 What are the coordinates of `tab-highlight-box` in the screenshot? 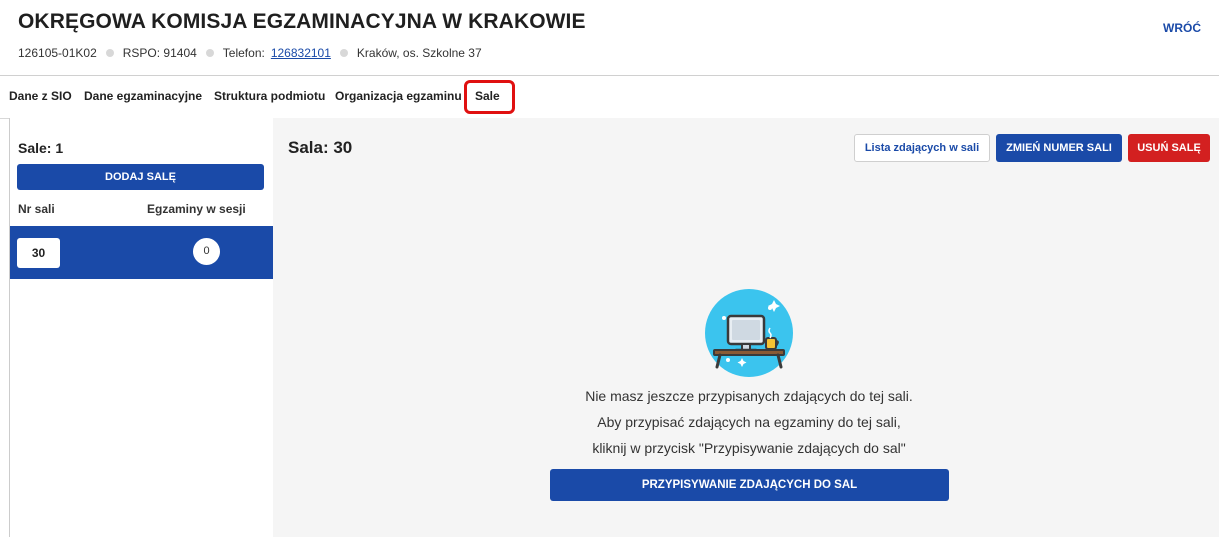 It's located at (489, 97).